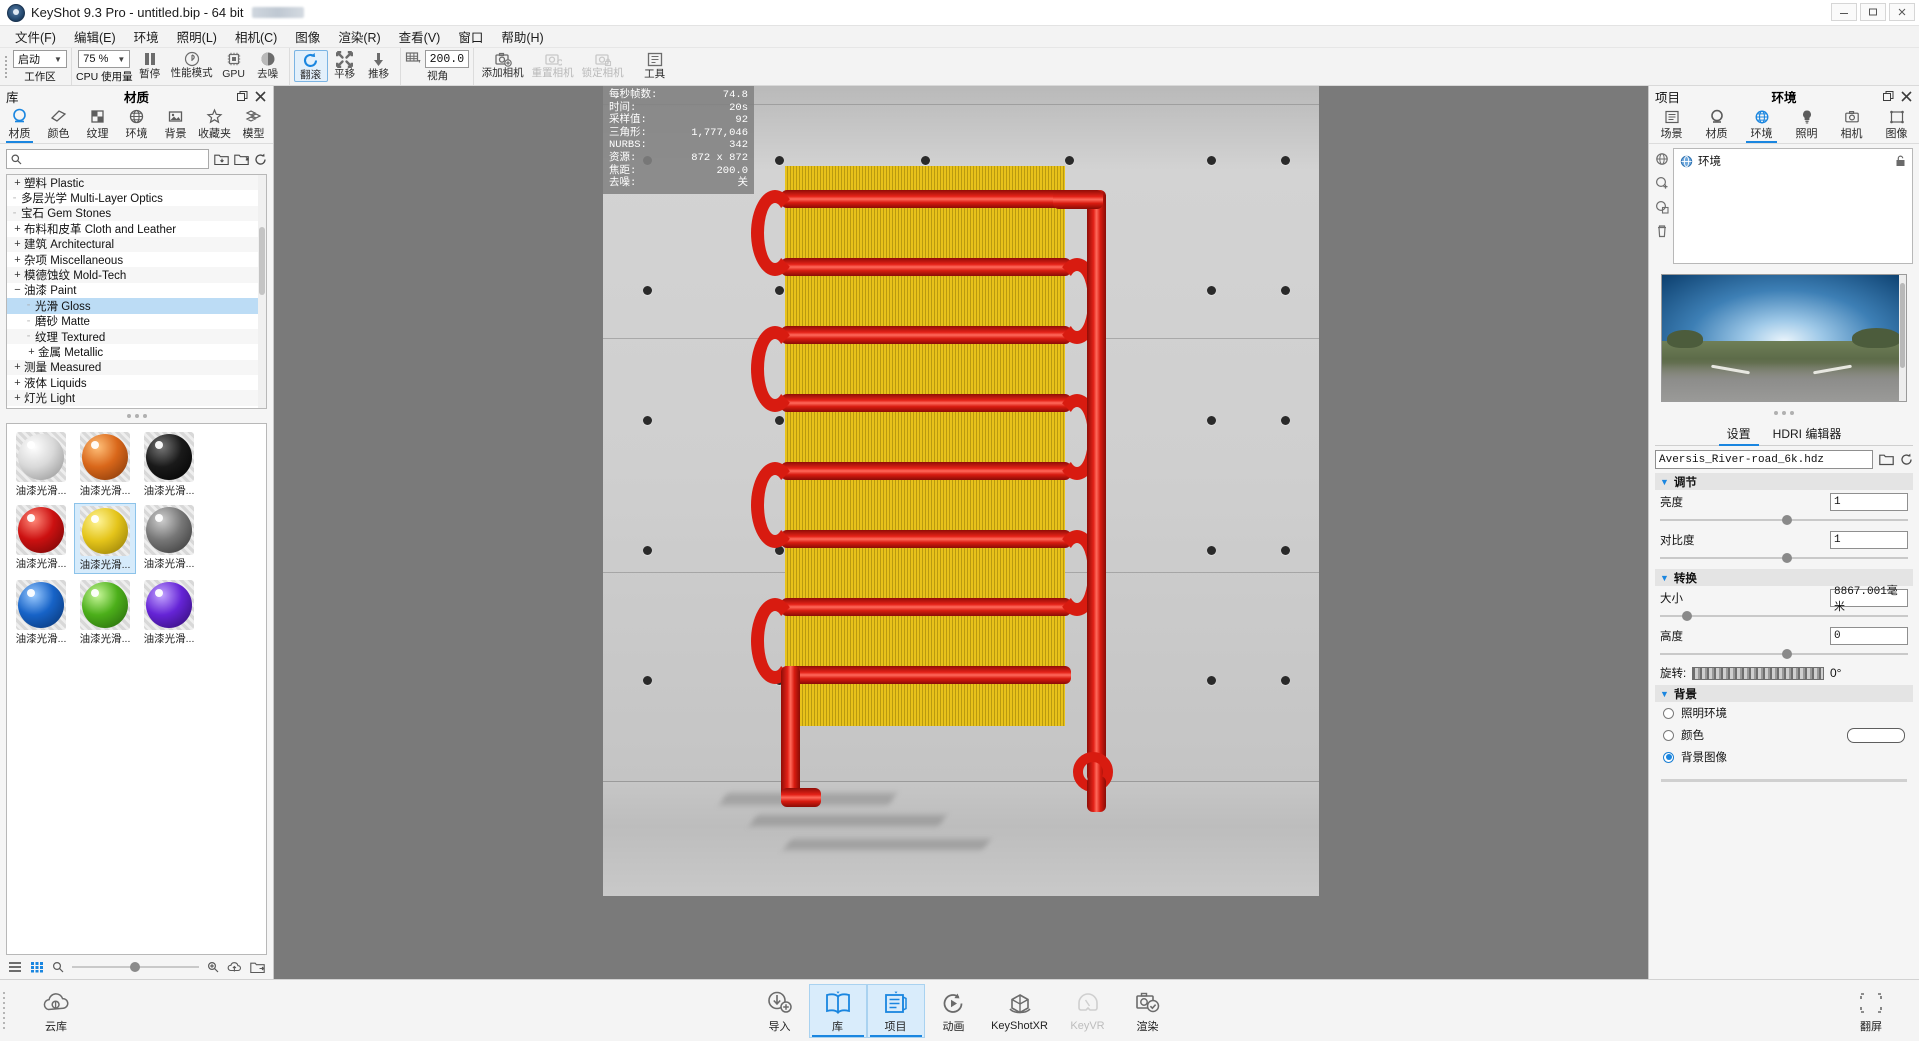 This screenshot has height=1041, width=1919. What do you see at coordinates (58, 967) in the screenshot?
I see `zoom-out-icon` at bounding box center [58, 967].